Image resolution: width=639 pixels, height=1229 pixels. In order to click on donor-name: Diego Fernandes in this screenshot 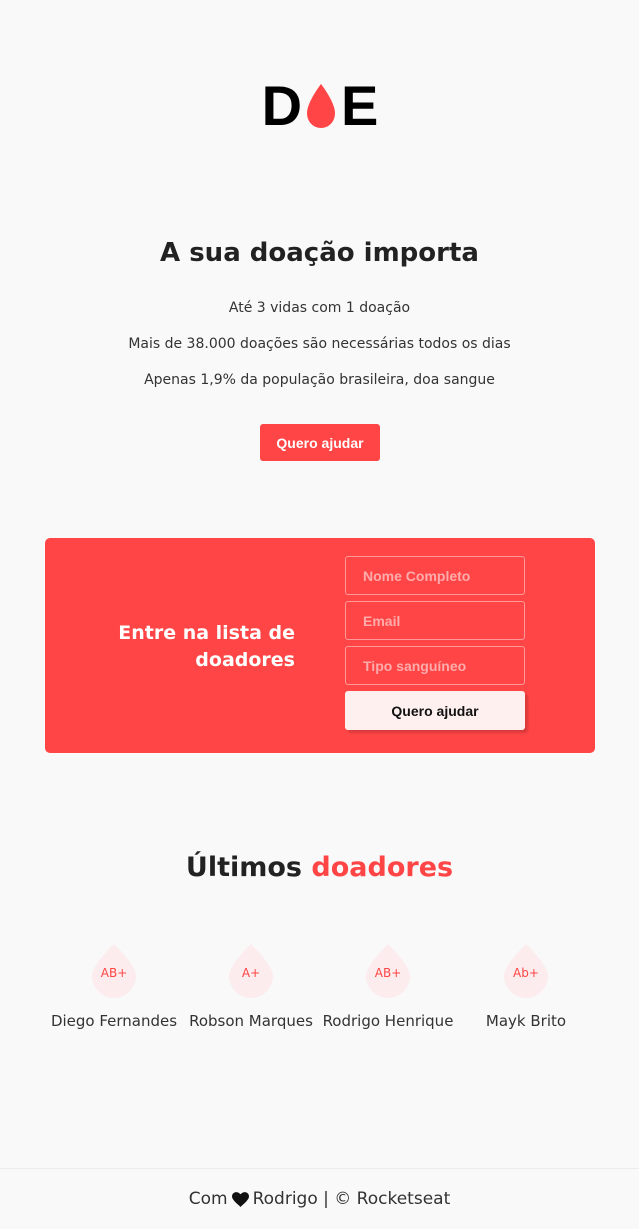, I will do `click(114, 1021)`.